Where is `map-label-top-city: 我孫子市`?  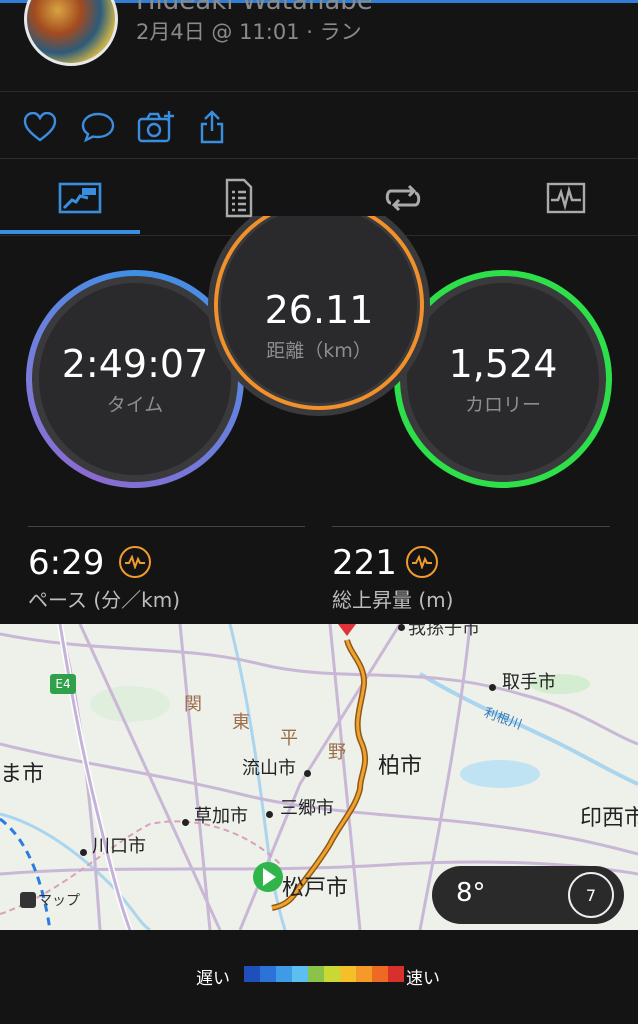
map-label-top-city: 我孫子市 is located at coordinates (444, 631).